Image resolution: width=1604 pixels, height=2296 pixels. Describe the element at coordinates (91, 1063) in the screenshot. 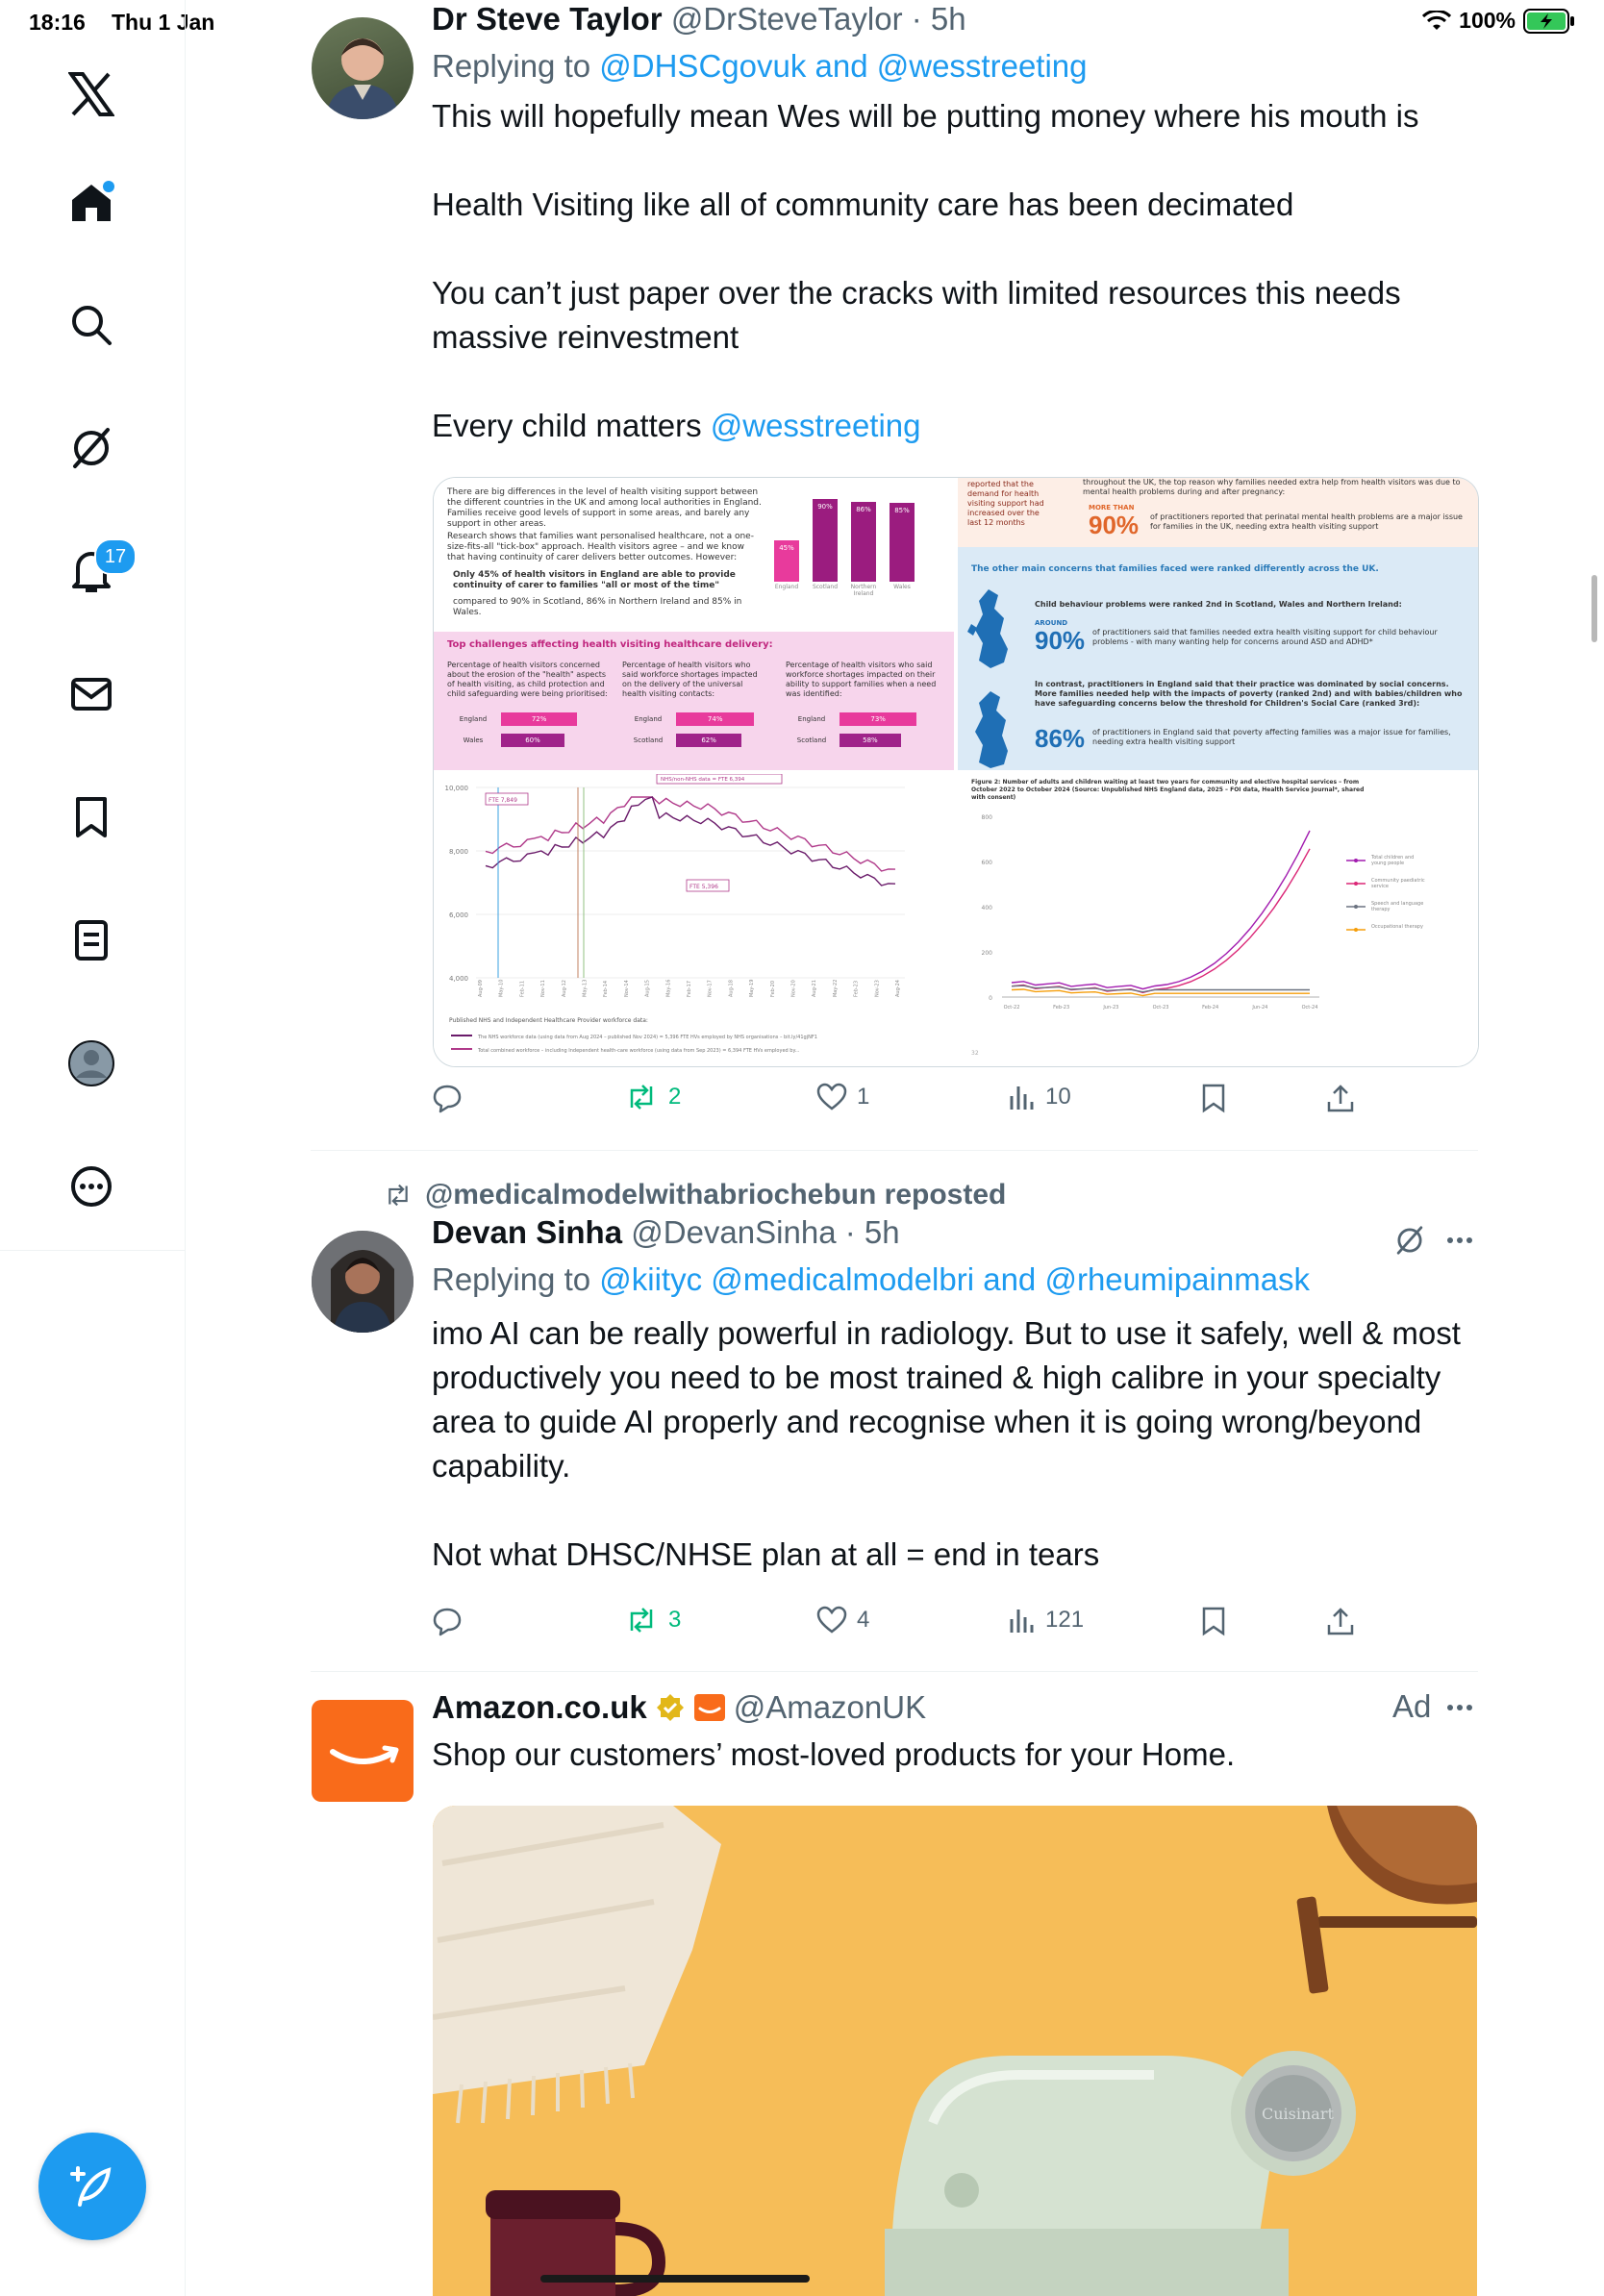

I see `profile-avatar-icon` at that location.